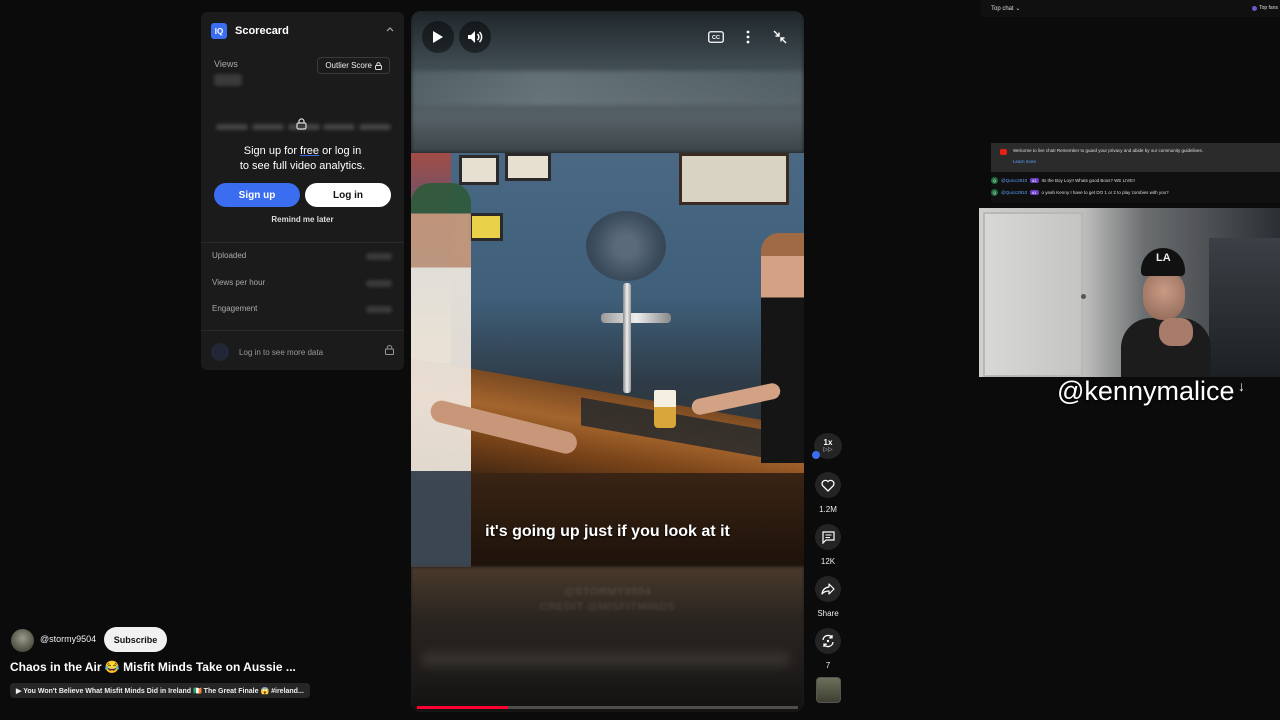  Describe the element at coordinates (1166, 312) in the screenshot. I see `streamer: LA` at that location.